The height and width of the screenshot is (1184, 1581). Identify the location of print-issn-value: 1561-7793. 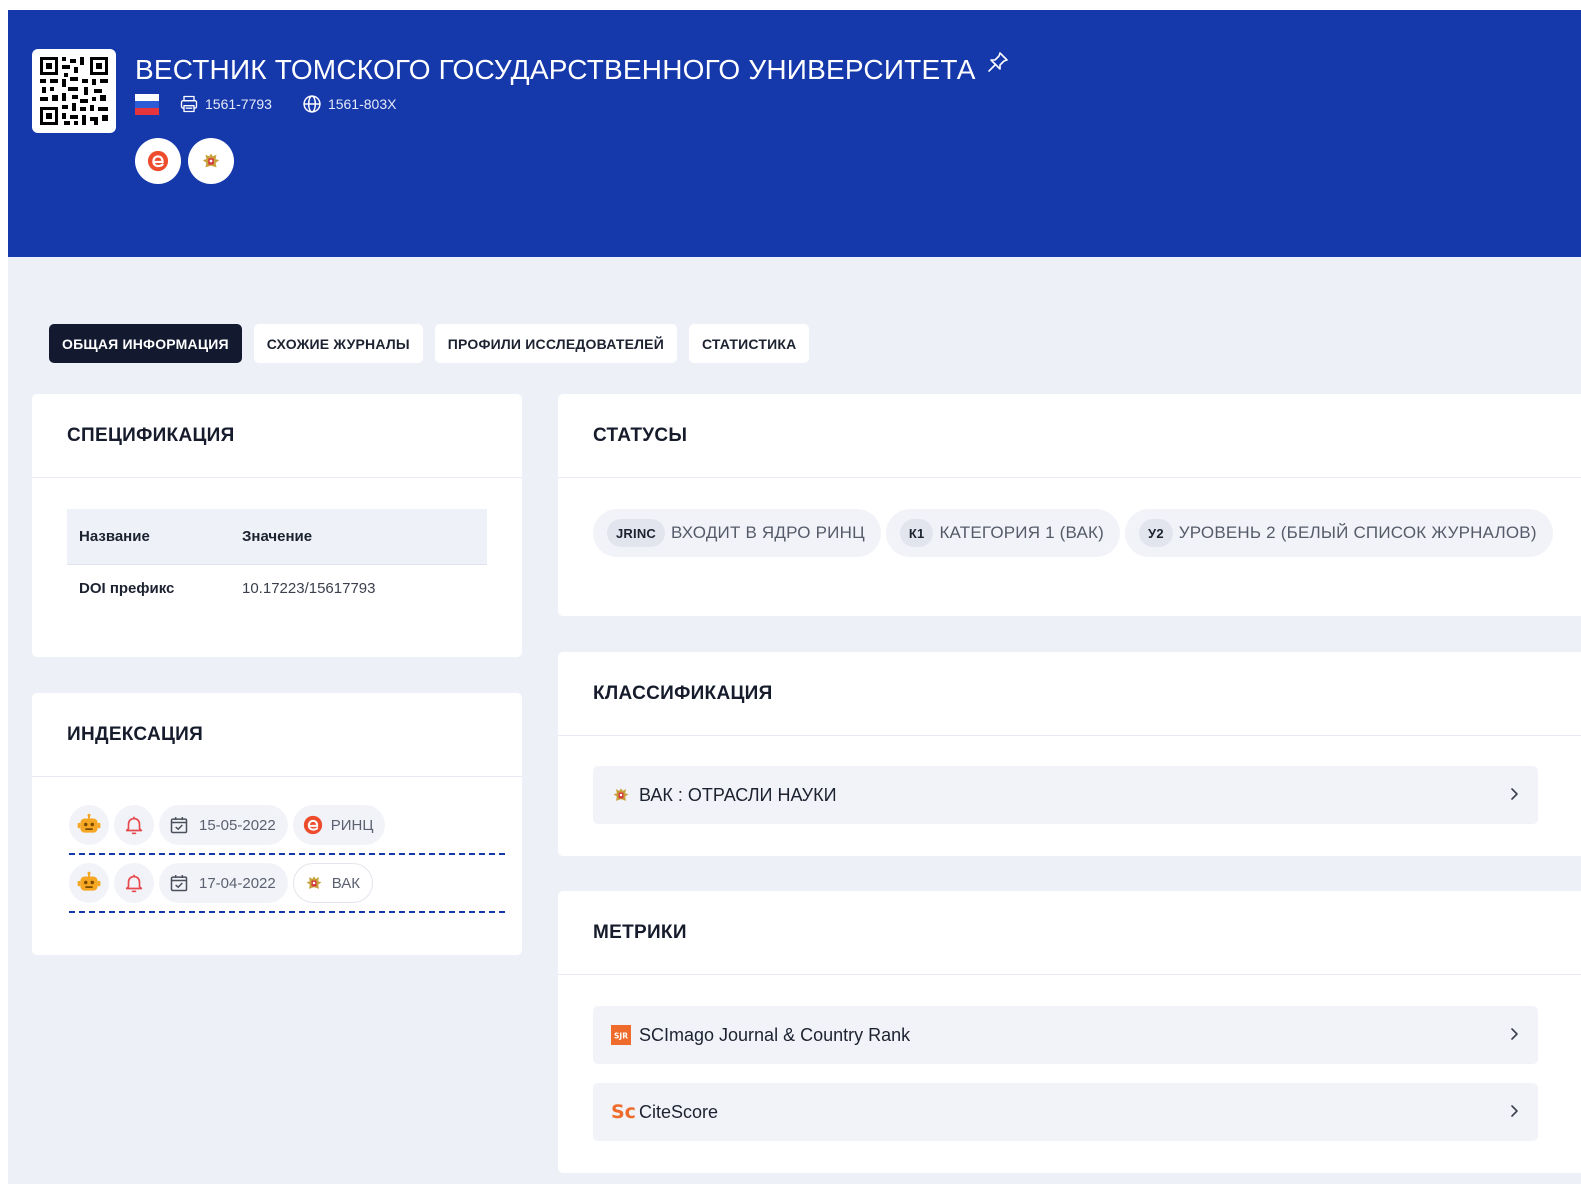
(238, 104).